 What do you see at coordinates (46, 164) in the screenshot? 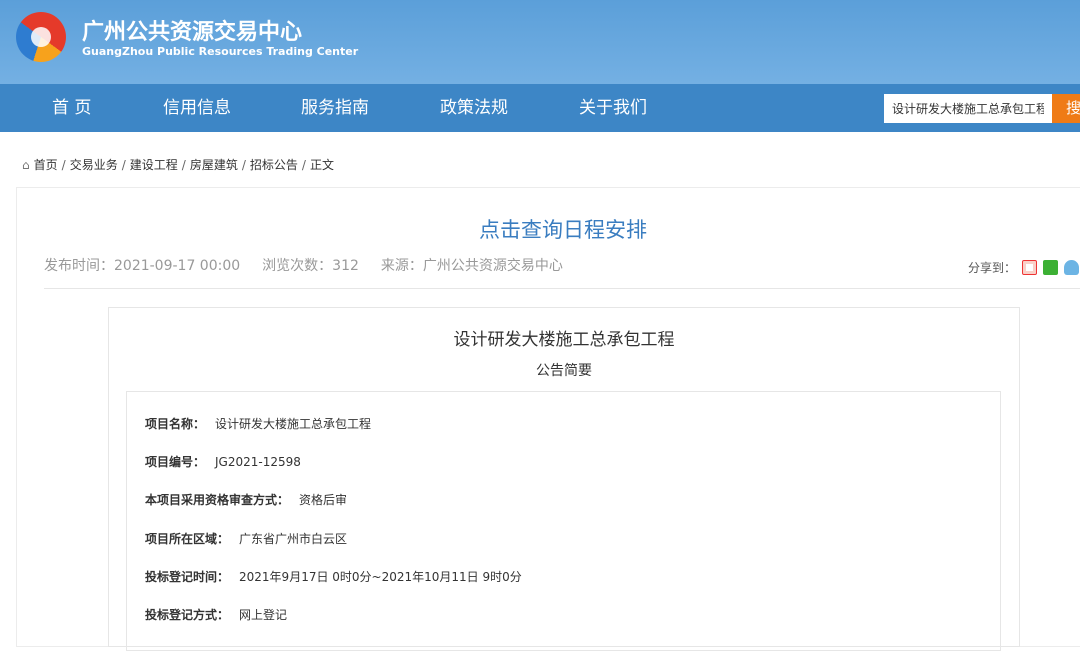
I see `breadcrumb-home: 首页` at bounding box center [46, 164].